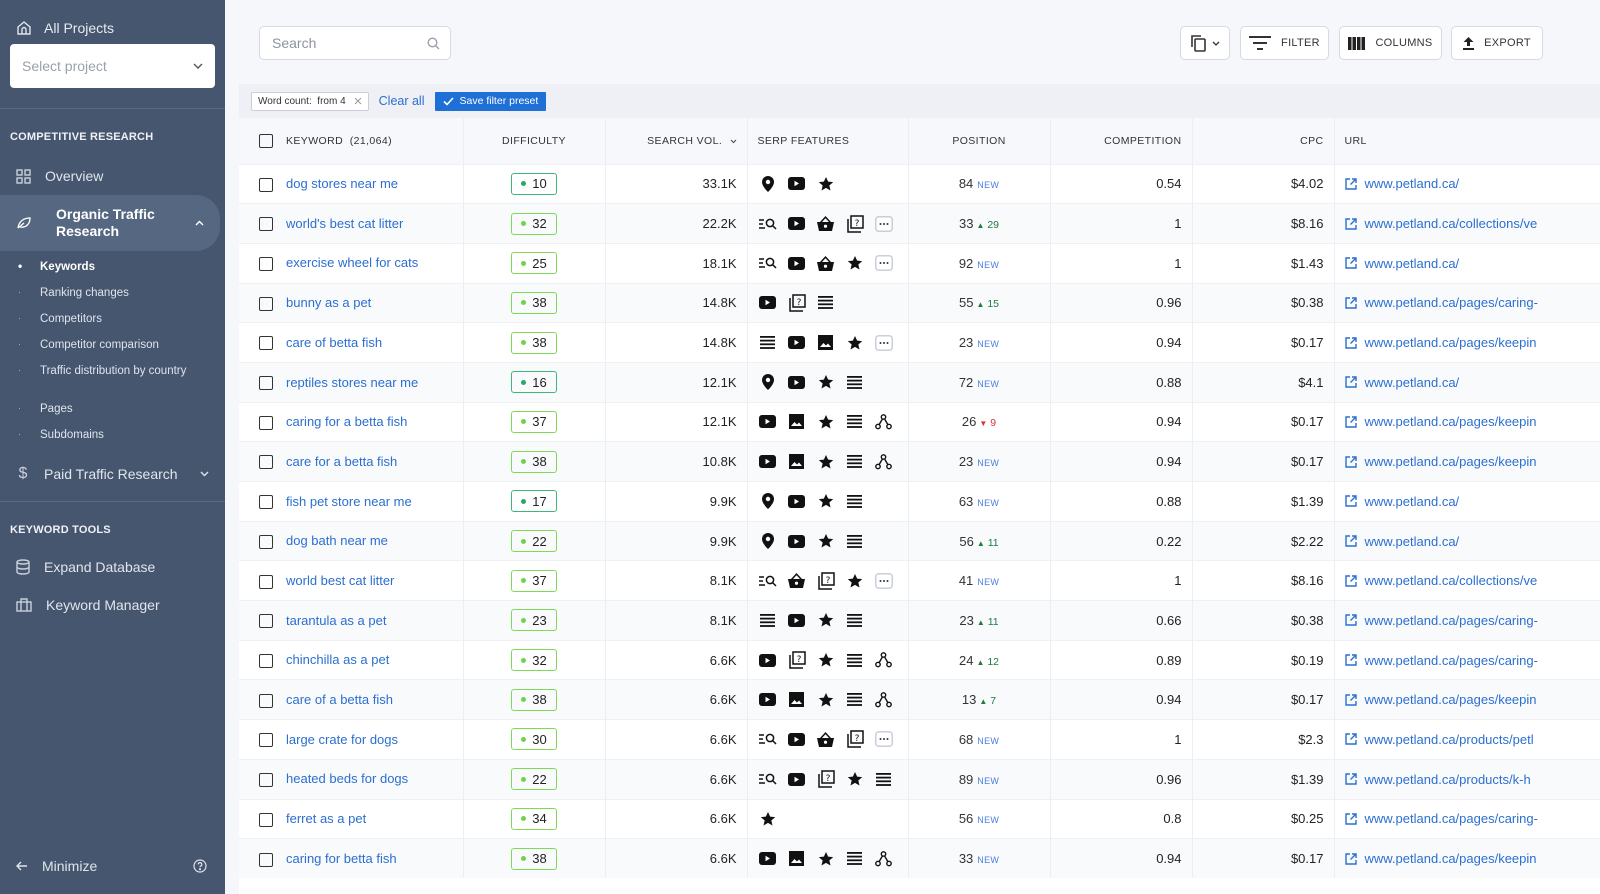  What do you see at coordinates (1284, 43) in the screenshot?
I see `filter-button: FILTER` at bounding box center [1284, 43].